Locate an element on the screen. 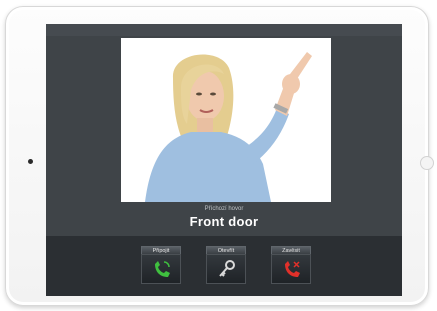 This screenshot has width=437, height=311. screen-top-bar is located at coordinates (224, 30).